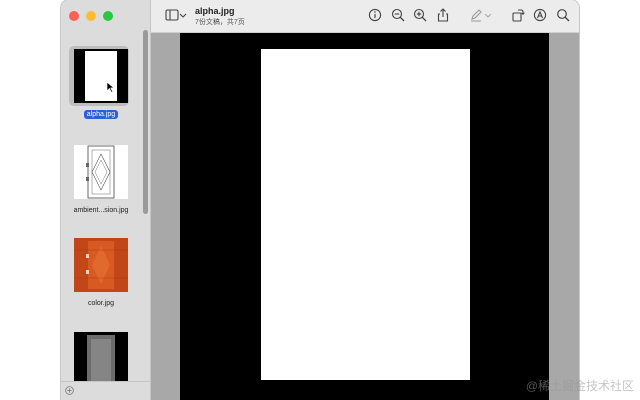 The image size is (640, 400). I want to click on watermark-text: @稀土掘金技术社区, so click(579, 386).